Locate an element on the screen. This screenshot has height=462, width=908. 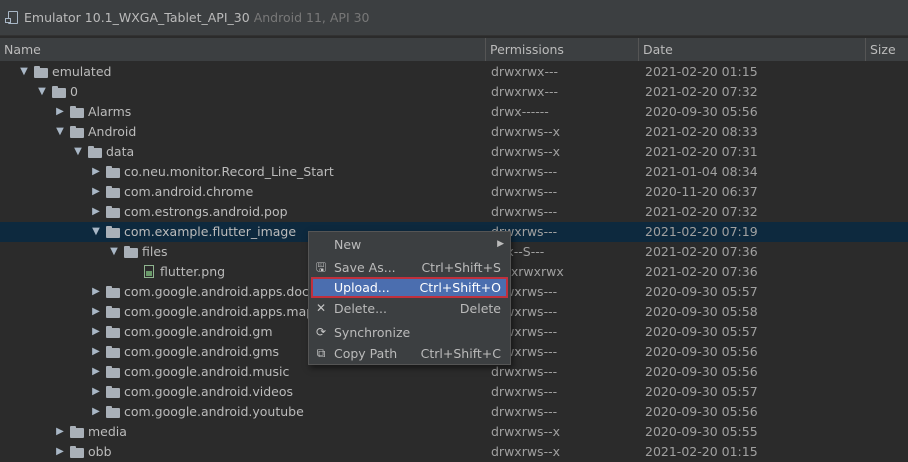
tree-row: ▼ 0 drwxrwx--- 2021-02-20 07:32 is located at coordinates (454, 92).